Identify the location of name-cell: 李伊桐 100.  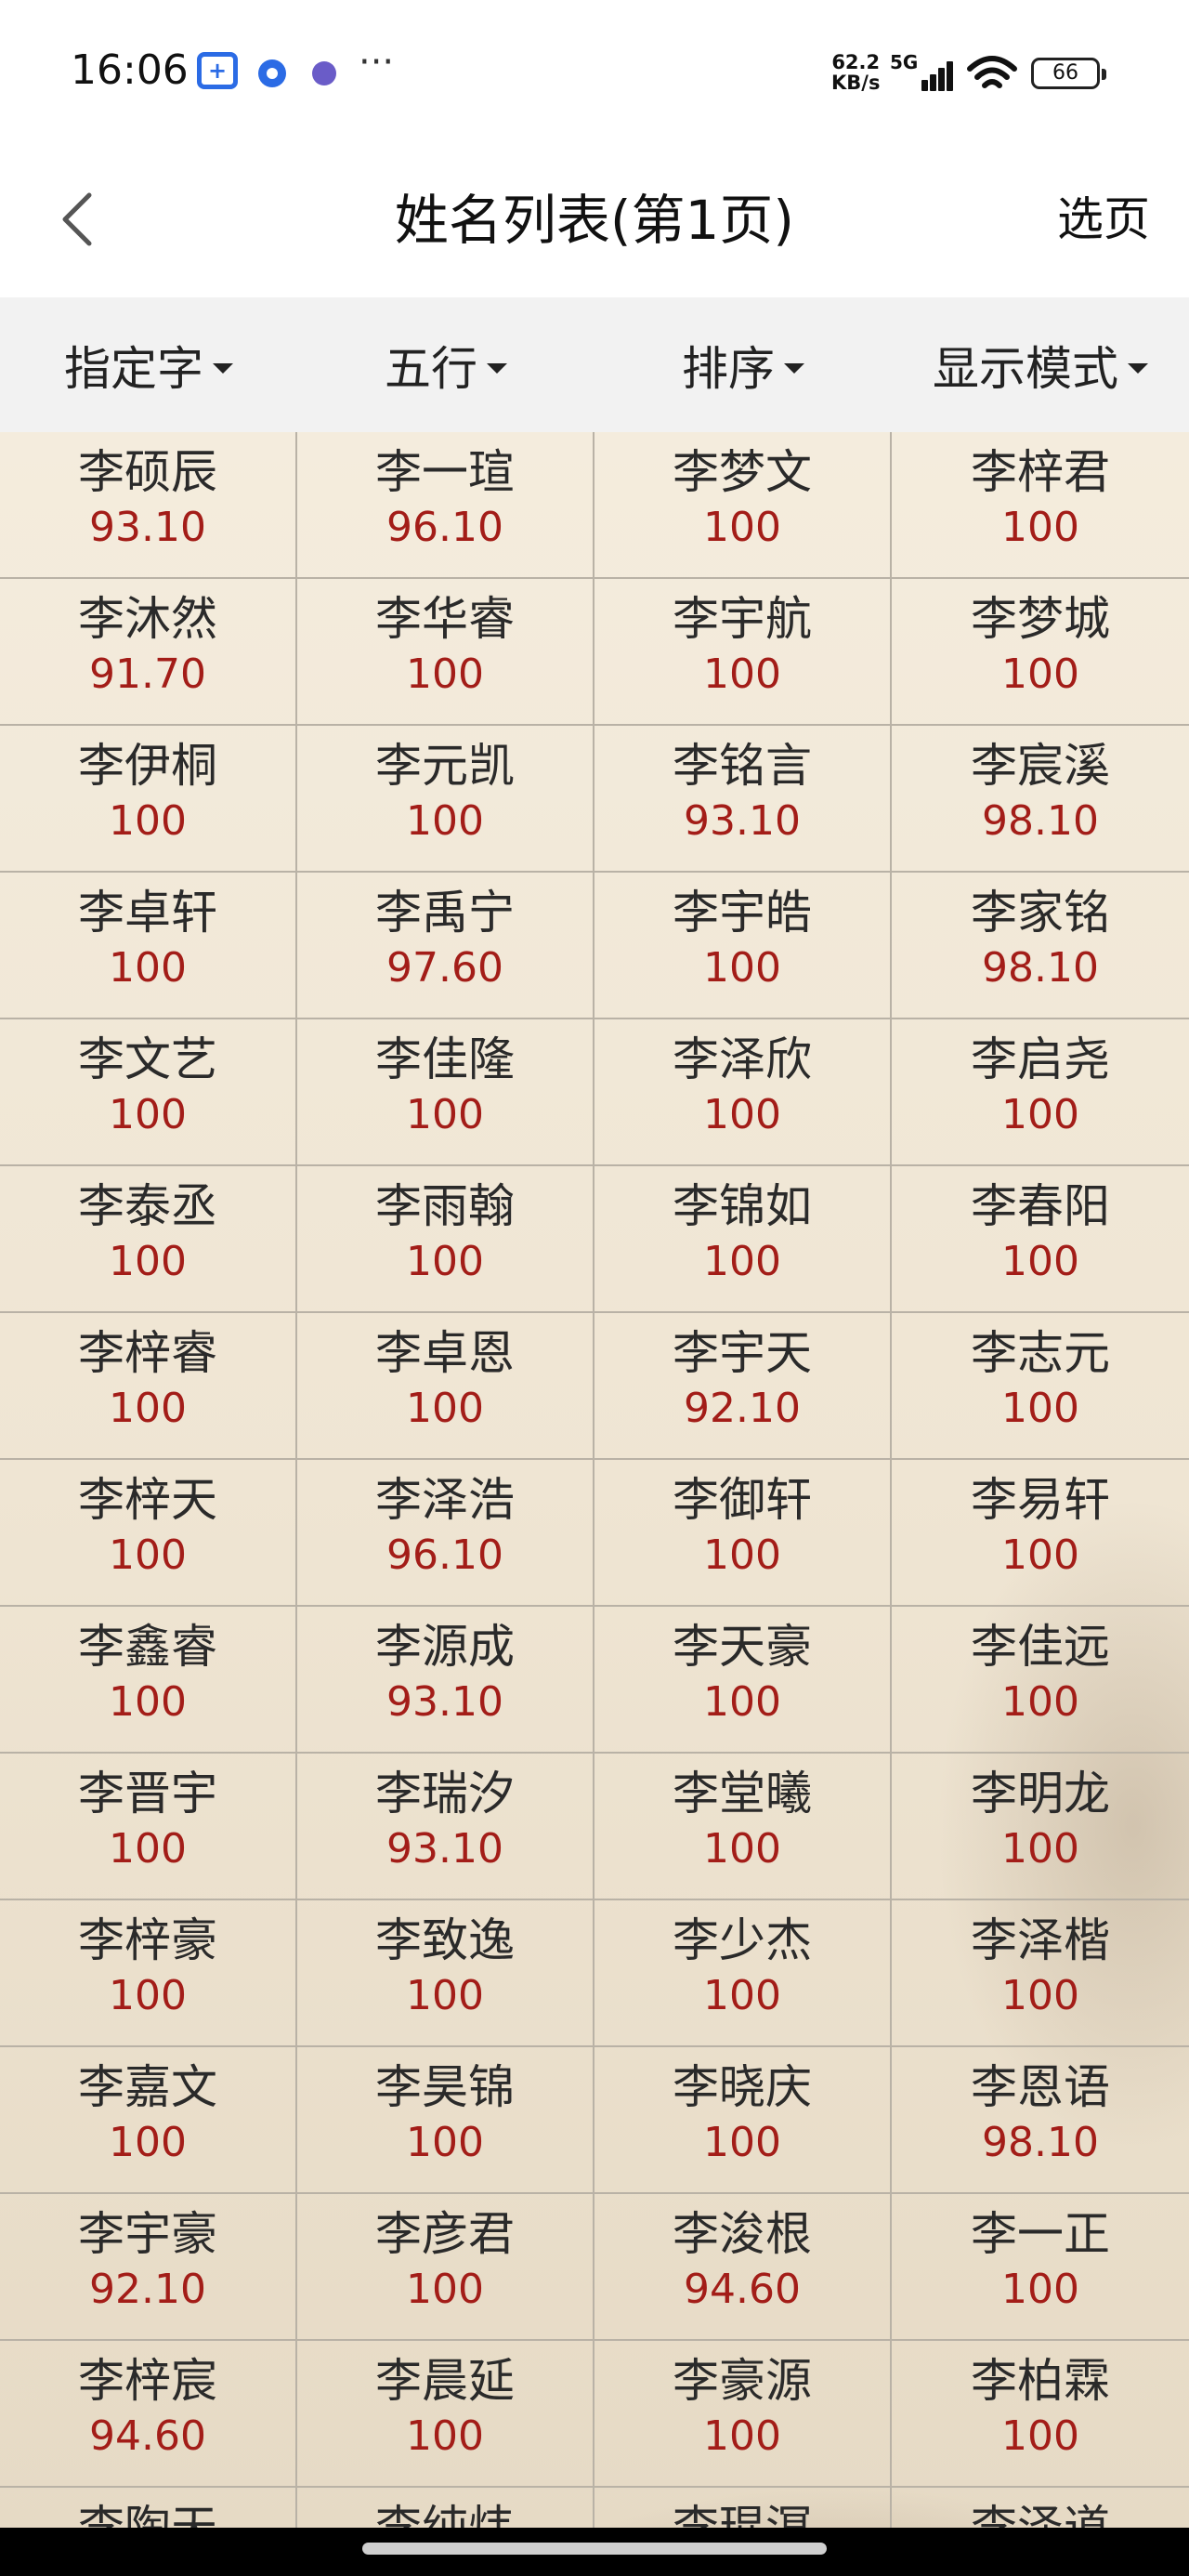
(148, 799).